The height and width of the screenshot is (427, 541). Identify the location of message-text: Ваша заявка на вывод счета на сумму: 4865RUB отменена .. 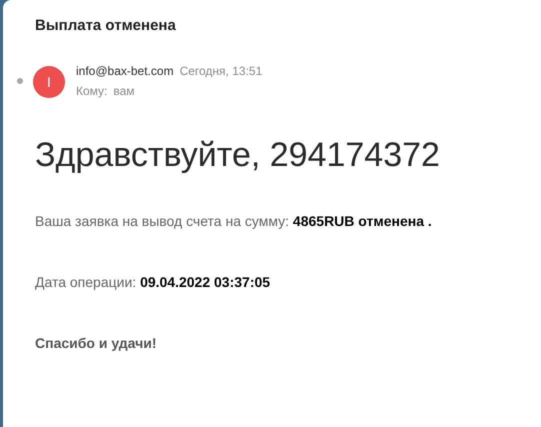
(233, 221).